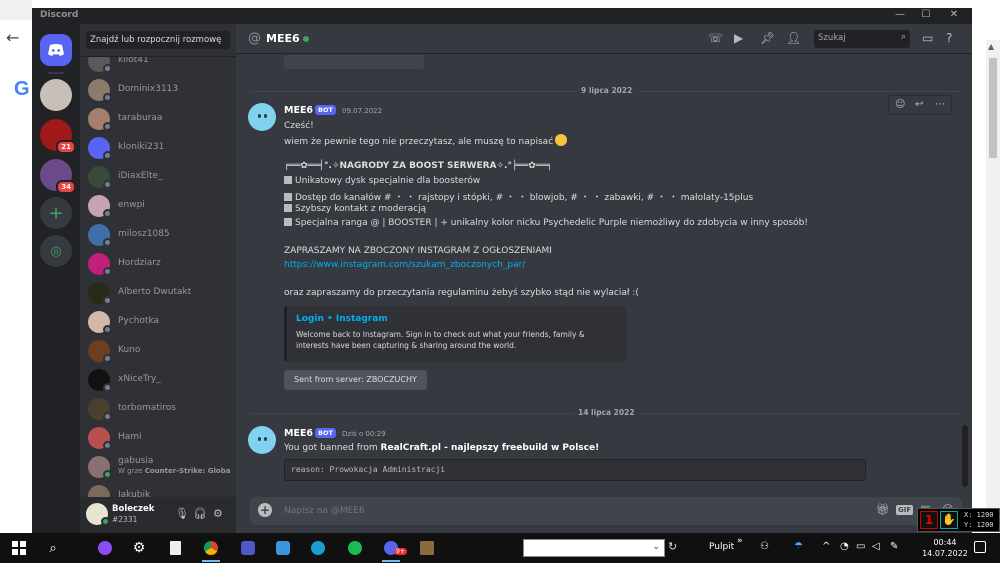 The image size is (1000, 563). I want to click on dropdown-arrow-icon: ⌄, so click(656, 547).